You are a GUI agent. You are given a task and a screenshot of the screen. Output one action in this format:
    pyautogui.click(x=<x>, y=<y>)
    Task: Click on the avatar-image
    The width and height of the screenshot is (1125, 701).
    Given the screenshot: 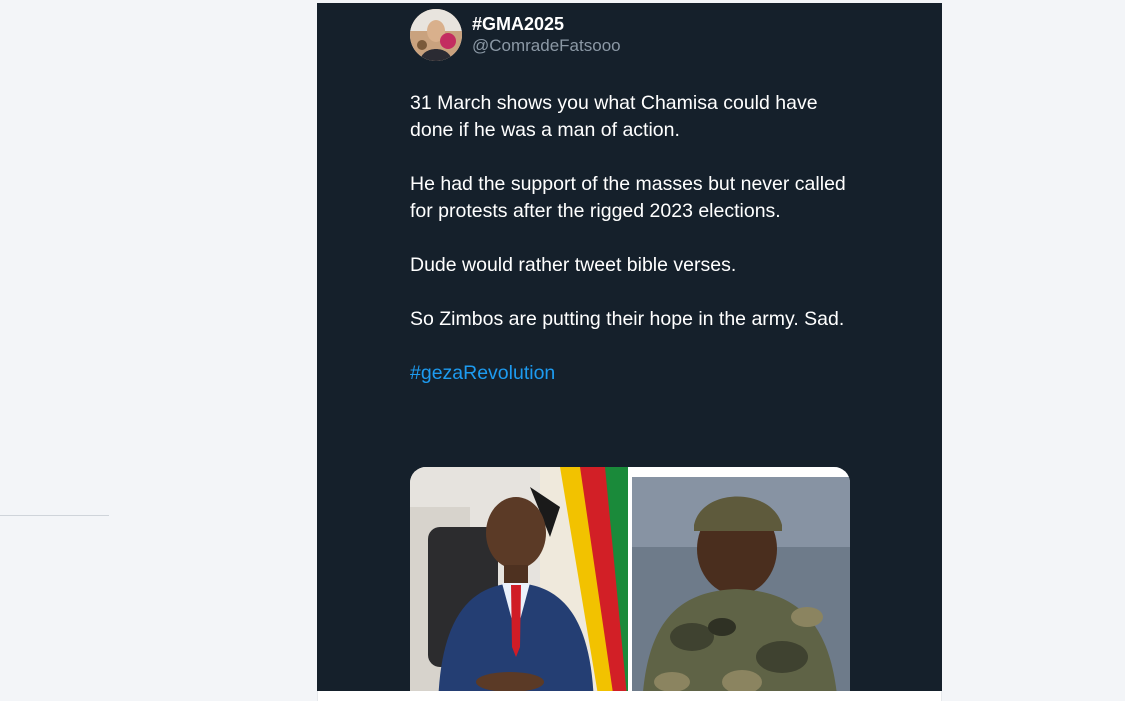 What is the action you would take?
    pyautogui.click(x=436, y=35)
    